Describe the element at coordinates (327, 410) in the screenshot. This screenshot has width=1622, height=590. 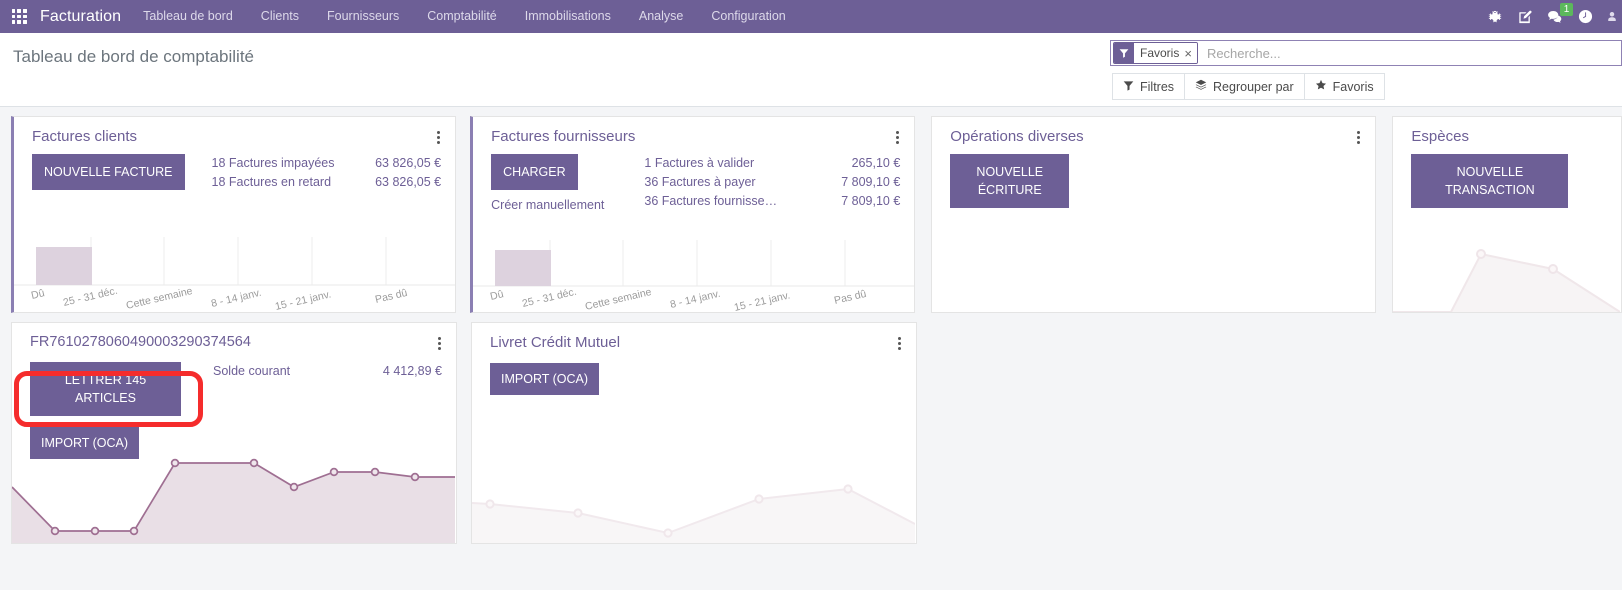
I see `stats-list: Solde courant 4 412,89 €` at that location.